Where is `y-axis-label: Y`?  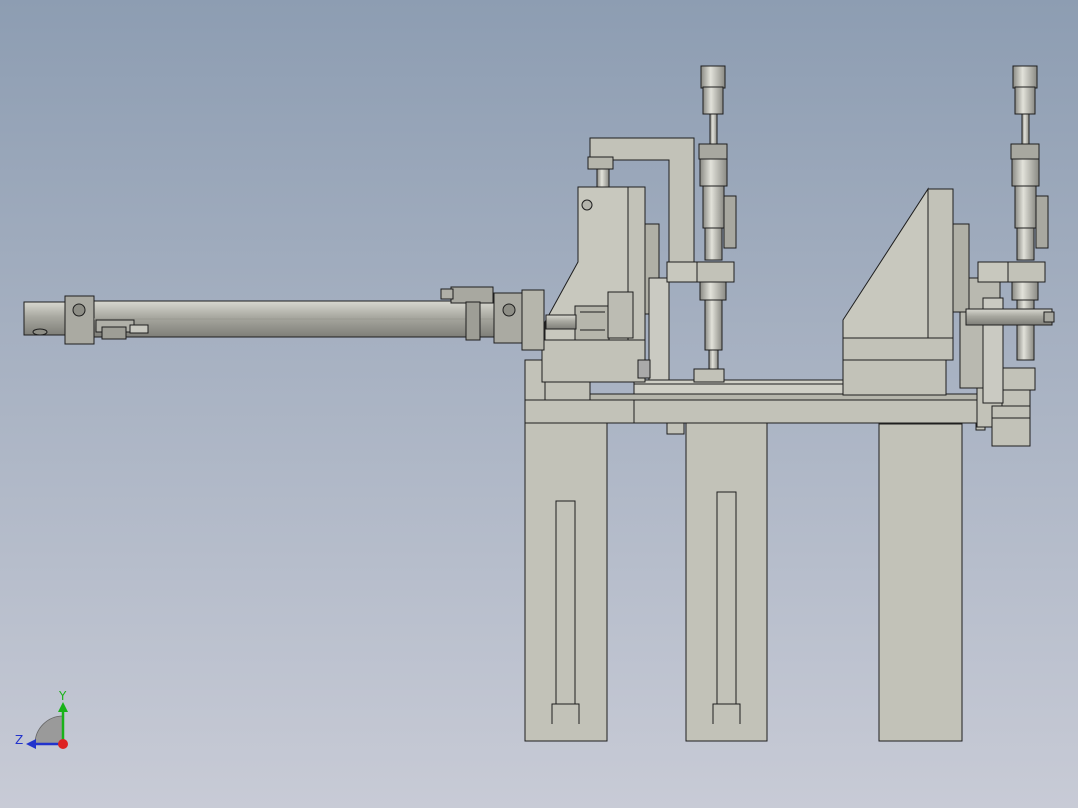
y-axis-label: Y is located at coordinates (62, 696).